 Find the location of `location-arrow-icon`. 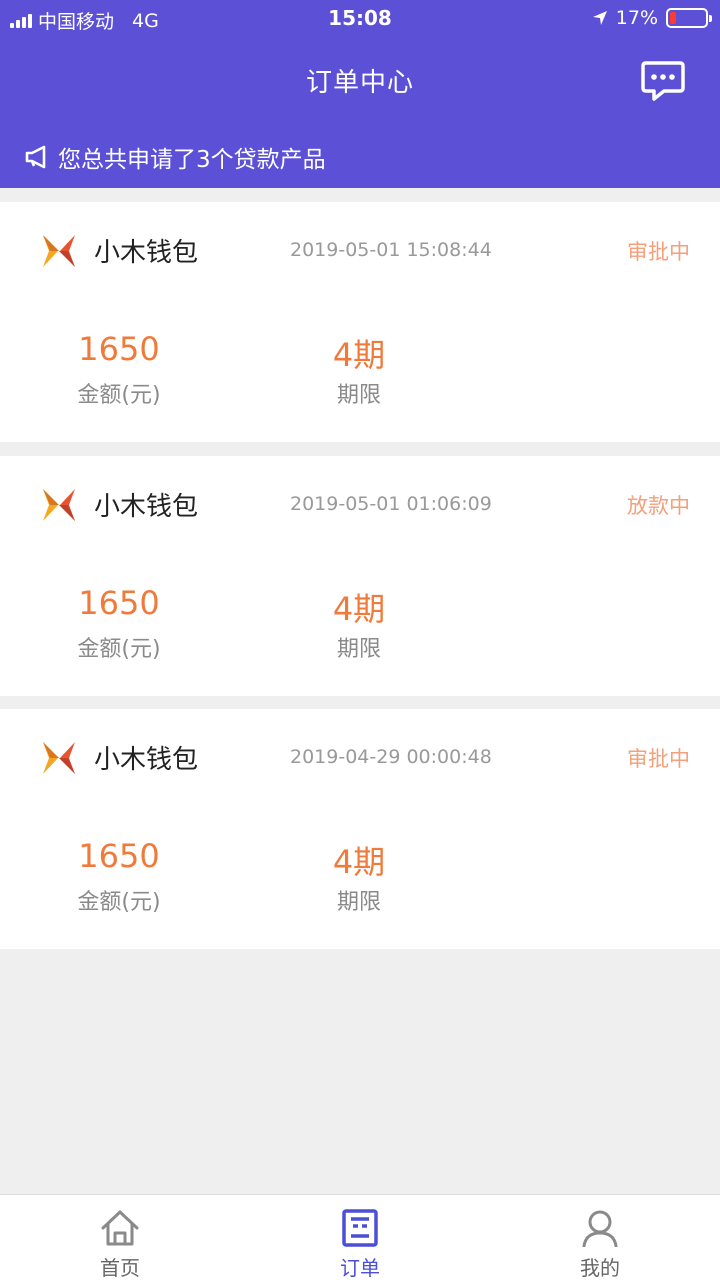

location-arrow-icon is located at coordinates (599, 18).